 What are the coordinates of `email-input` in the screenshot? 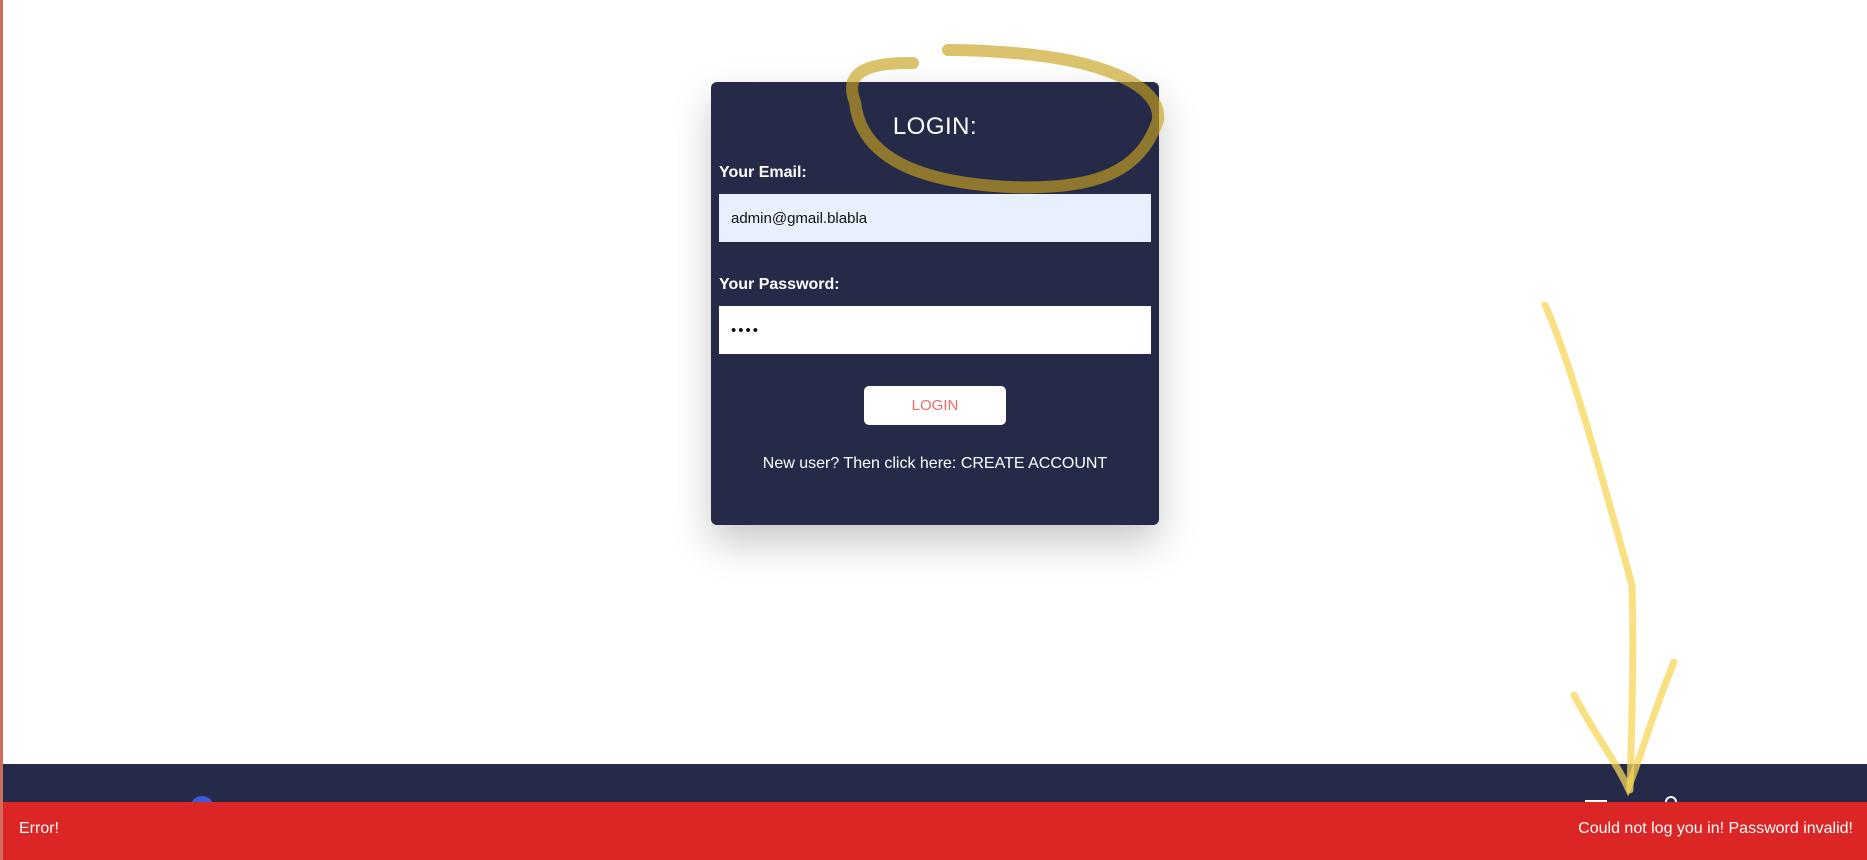 It's located at (935, 218).